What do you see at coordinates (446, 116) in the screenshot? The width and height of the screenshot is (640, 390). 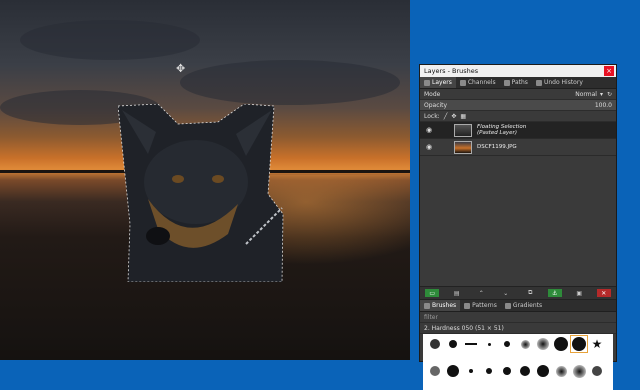 I see `lock-pixels-icon: ╱` at bounding box center [446, 116].